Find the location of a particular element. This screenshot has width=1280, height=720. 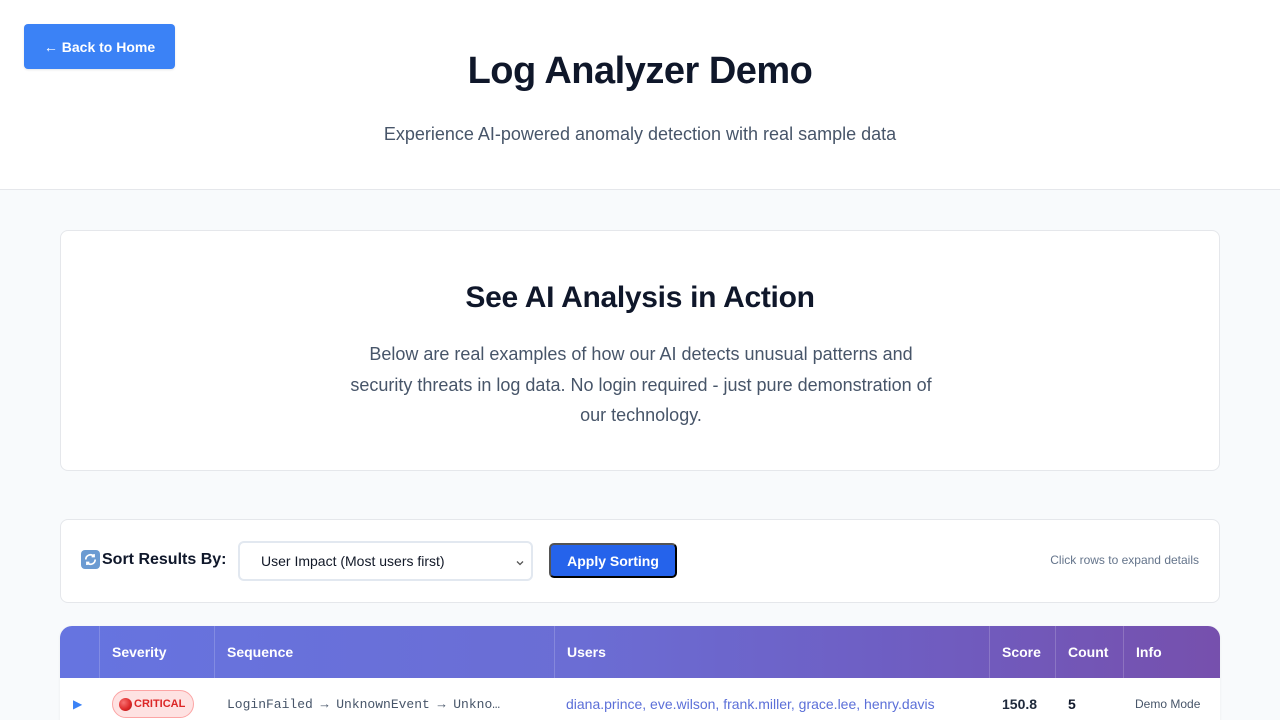

sort-label: Sort Results By: is located at coordinates (164, 559).